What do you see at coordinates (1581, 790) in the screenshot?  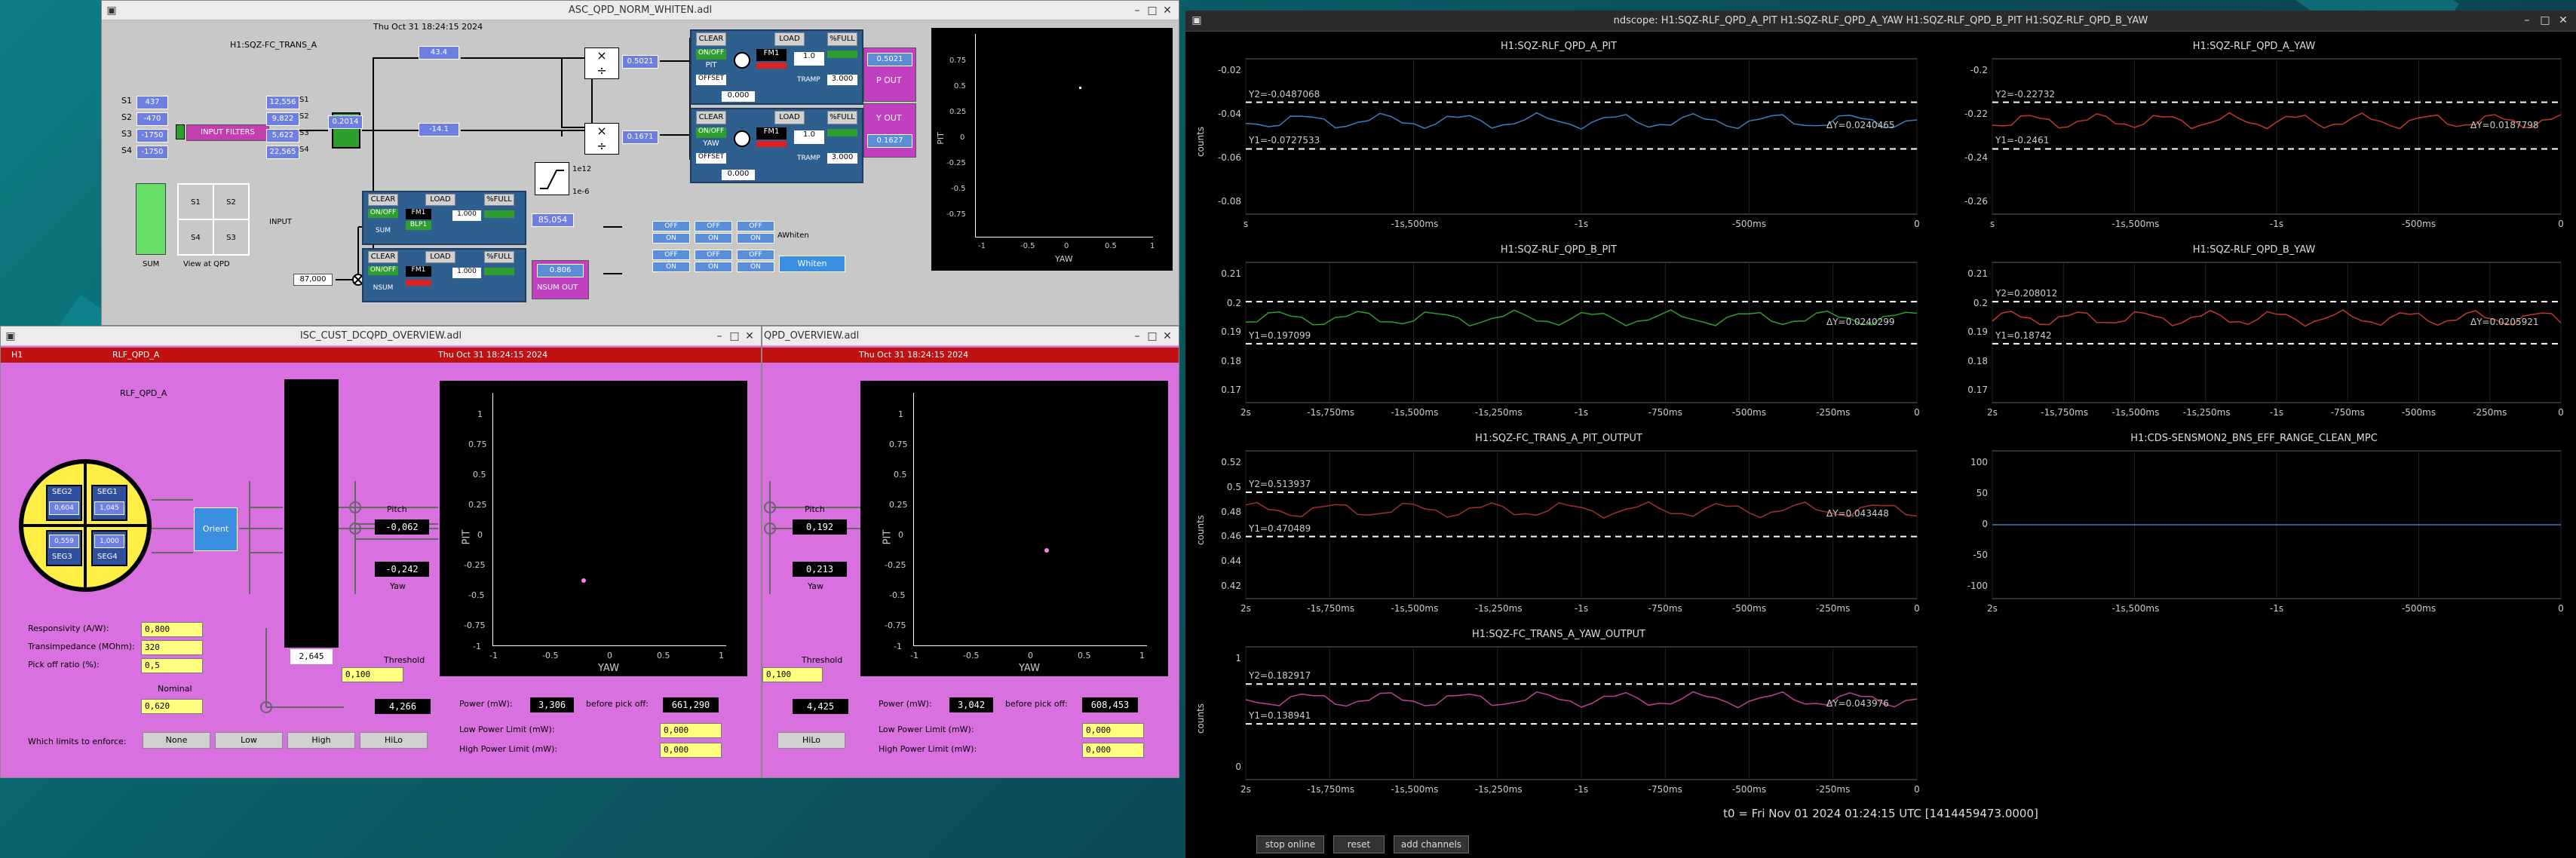 I see `x-tick-label: -1s` at bounding box center [1581, 790].